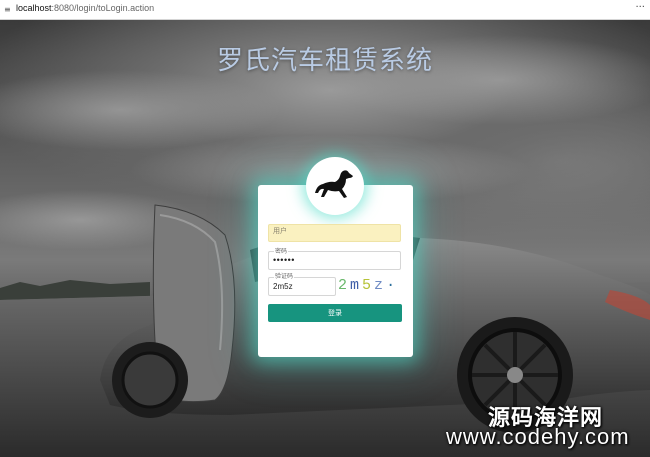 This screenshot has width=650, height=457. Describe the element at coordinates (284, 275) in the screenshot. I see `captcha-label: 验证码` at that location.